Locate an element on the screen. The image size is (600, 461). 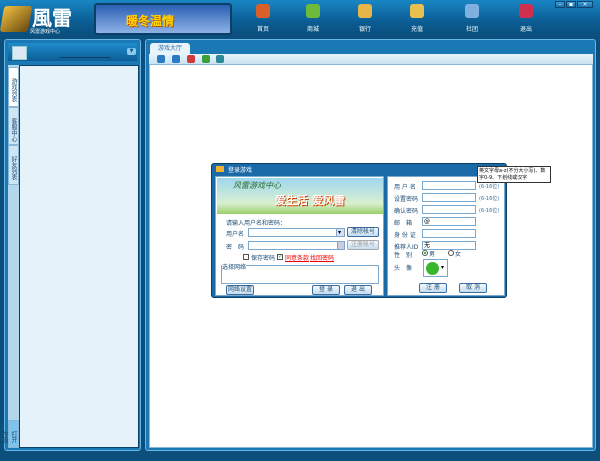
chevron-down-icon: ▾ is located at coordinates (443, 267).